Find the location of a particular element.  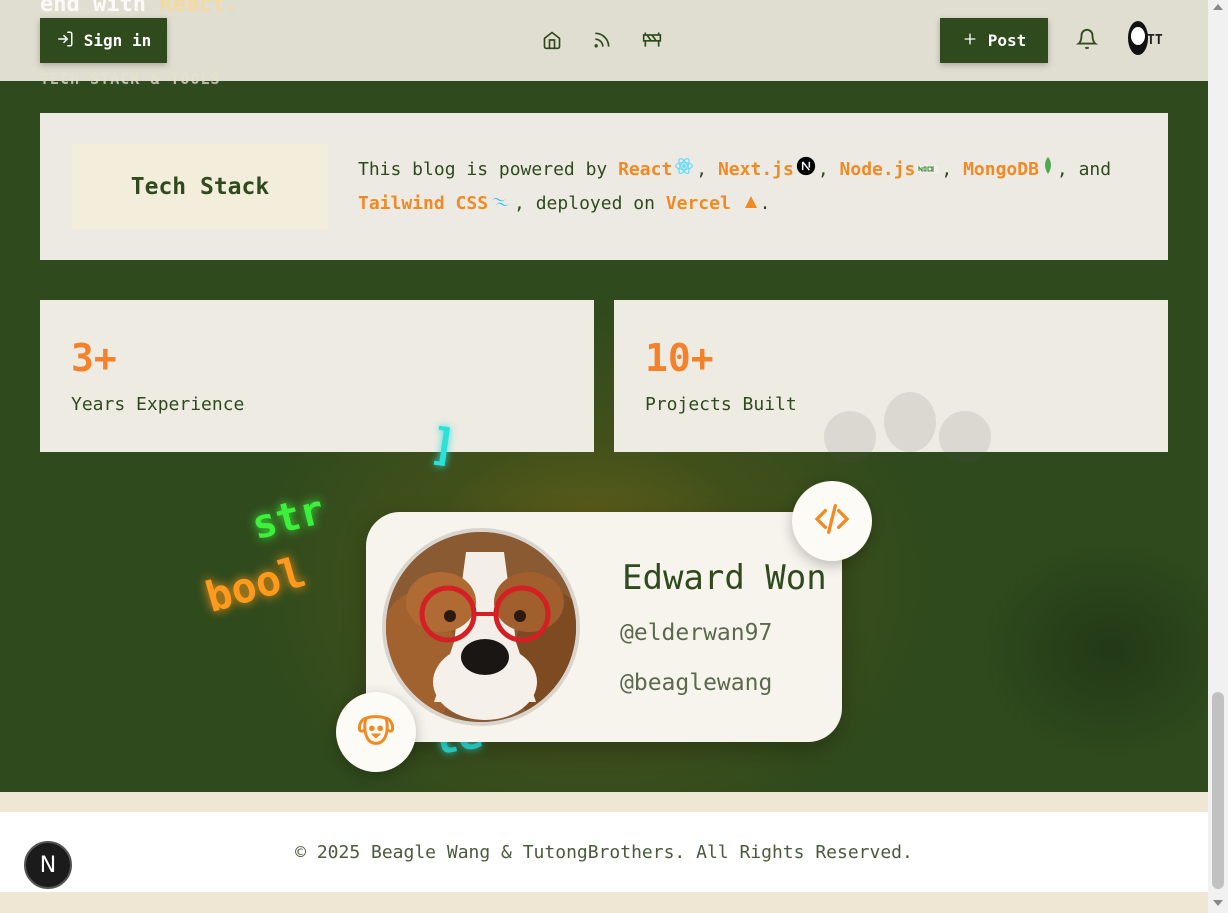

nextjs-icon is located at coordinates (806, 170).